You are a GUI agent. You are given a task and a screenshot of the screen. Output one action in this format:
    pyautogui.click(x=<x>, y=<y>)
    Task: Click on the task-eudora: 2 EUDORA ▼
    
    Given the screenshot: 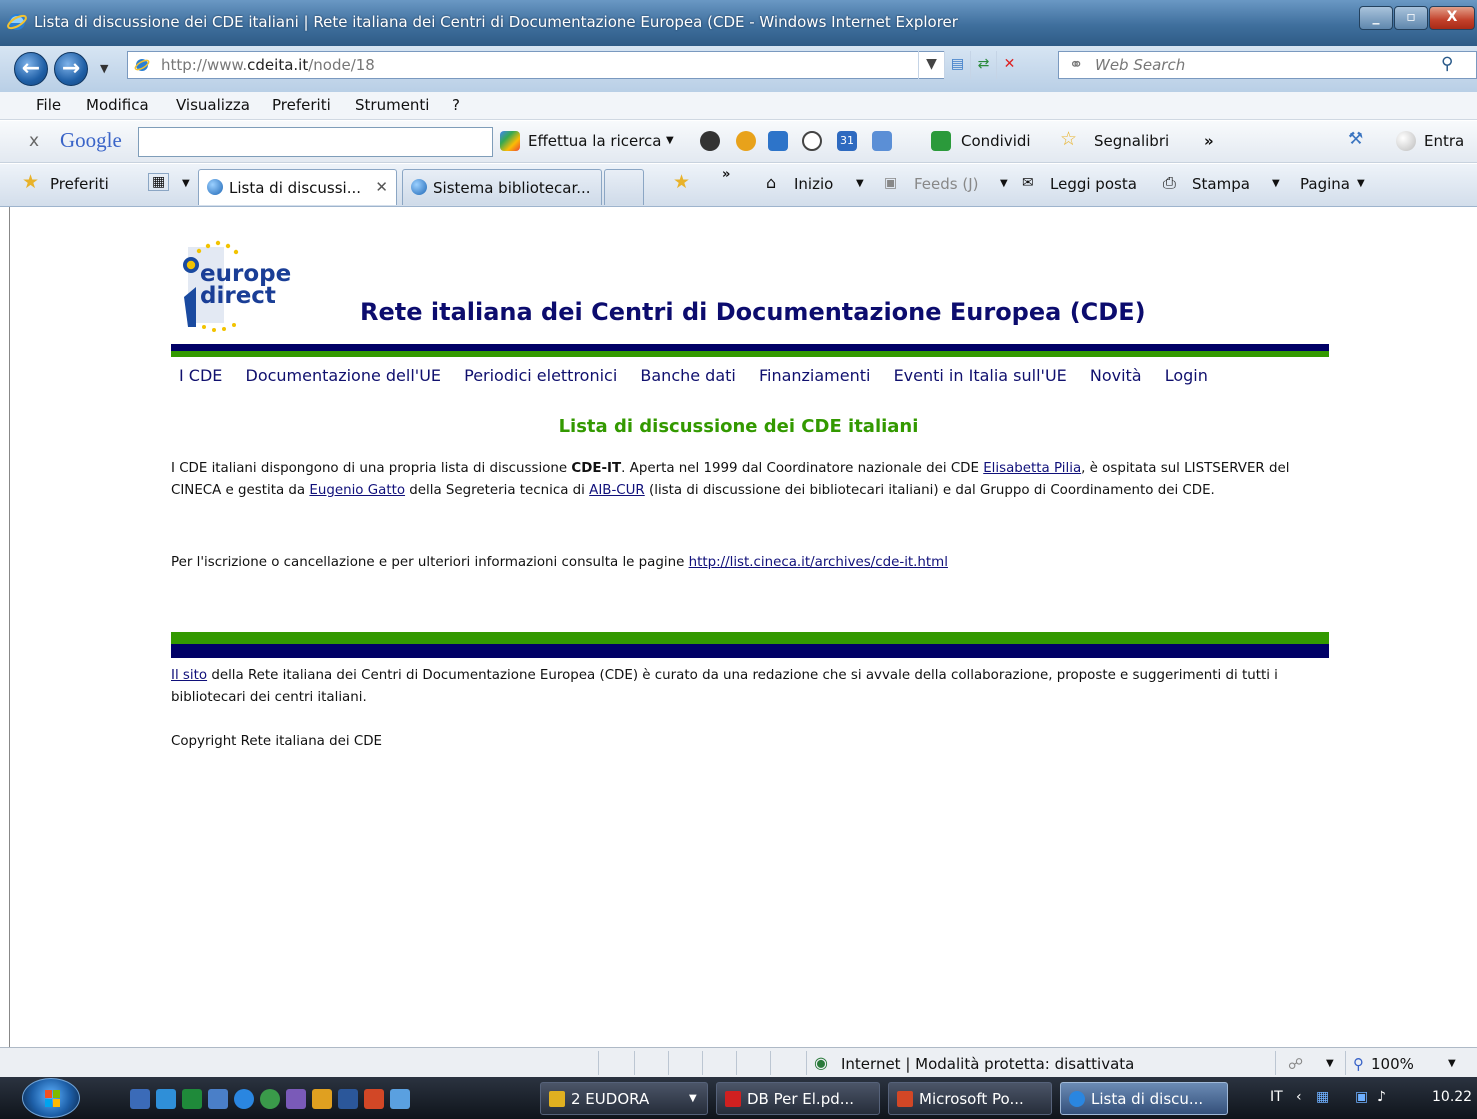 What is the action you would take?
    pyautogui.click(x=624, y=1098)
    